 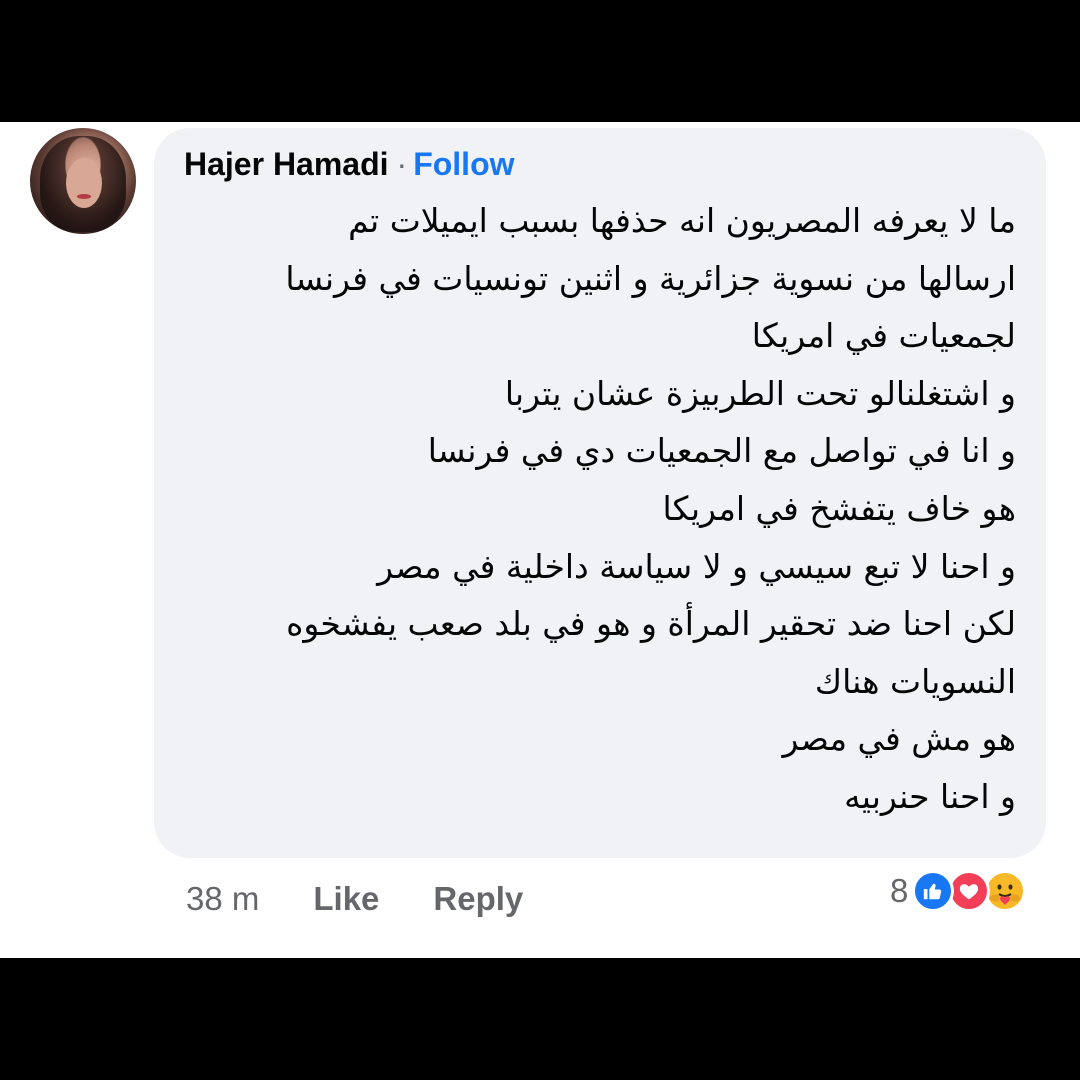 I want to click on comment-line: هو خاف يتفشخ في امريكا, so click(x=839, y=508).